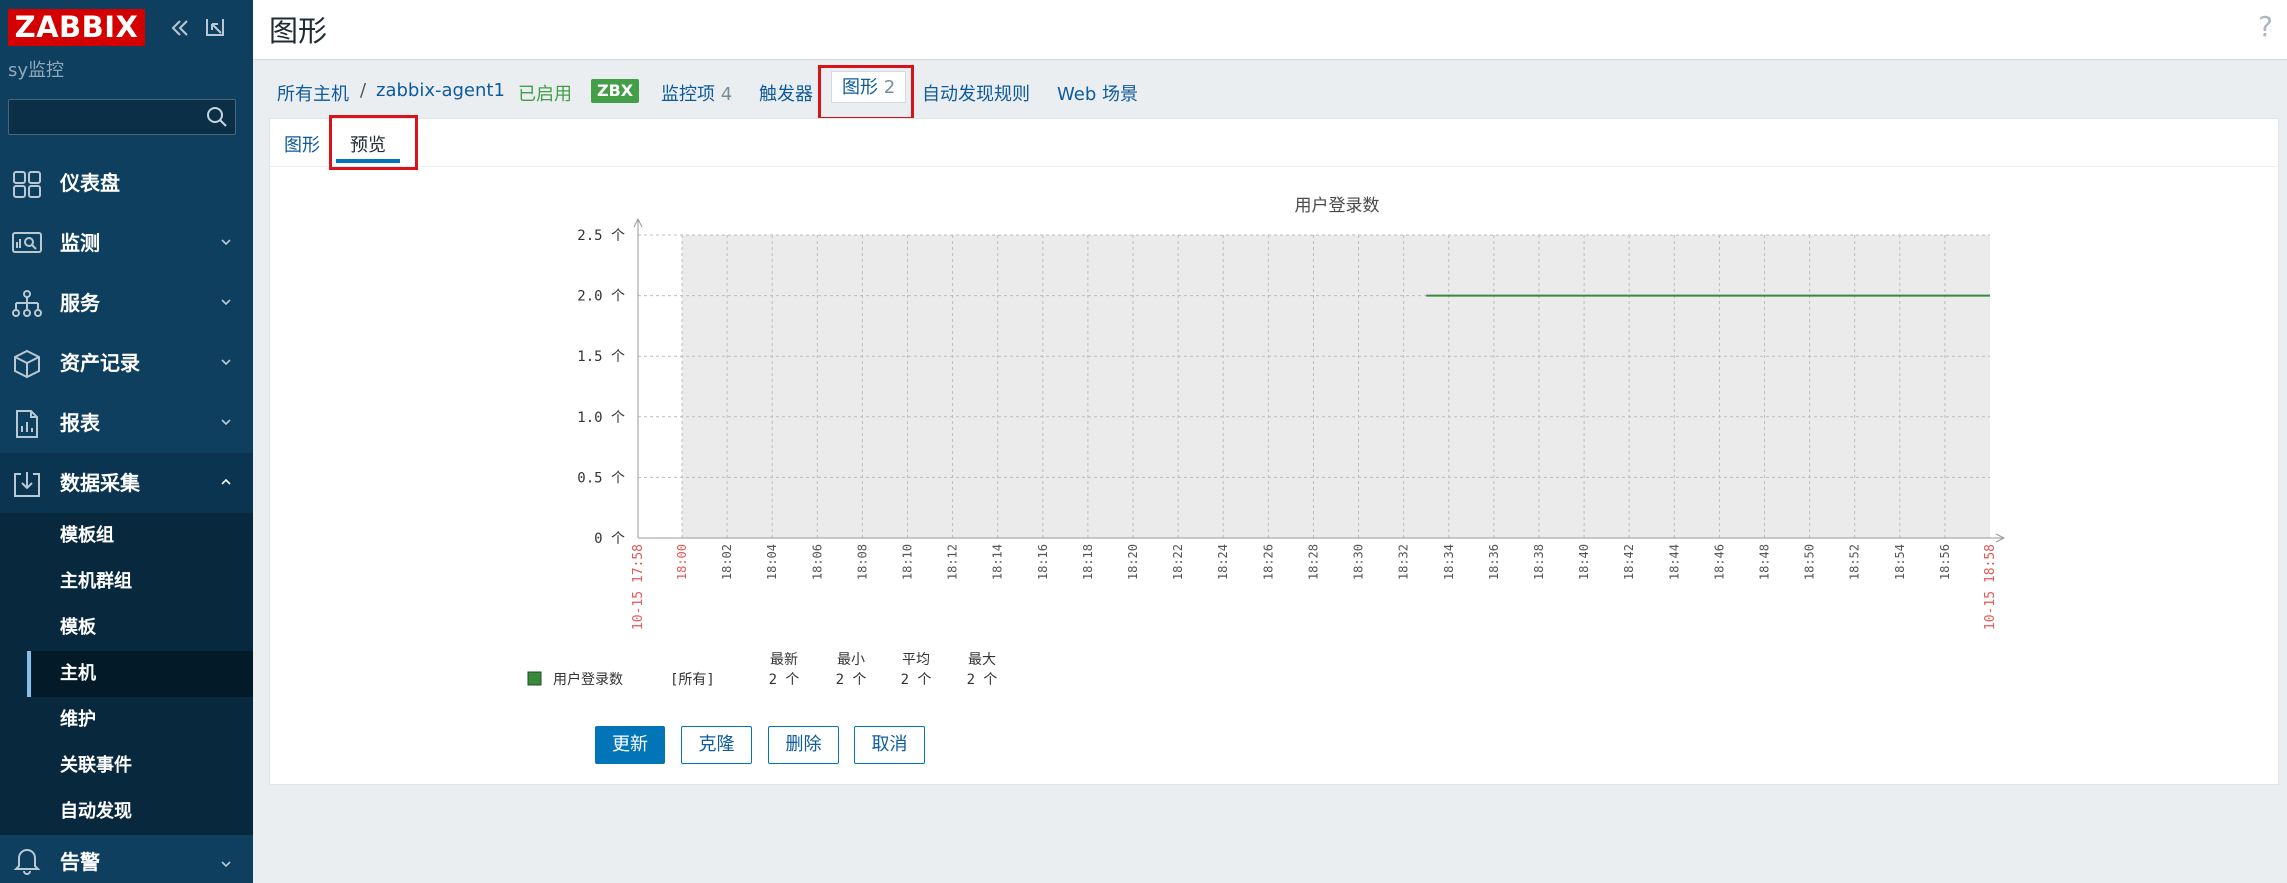 This screenshot has height=883, width=2287. I want to click on menu-dashboard: 仪表盘, so click(126, 183).